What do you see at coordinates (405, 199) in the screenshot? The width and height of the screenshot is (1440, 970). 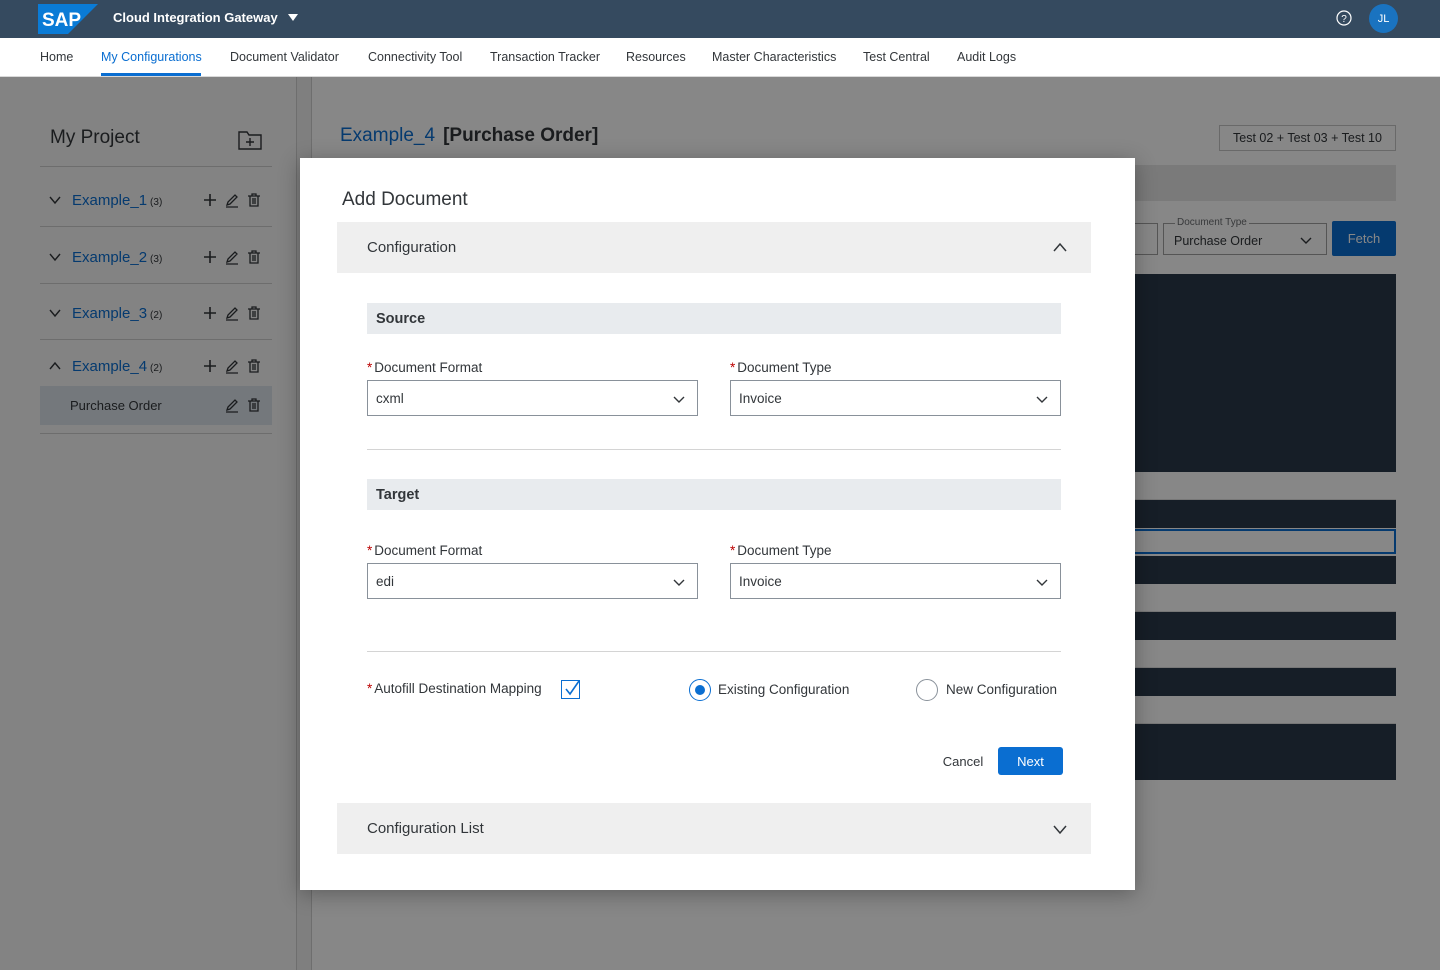 I see `dialog-title: Add Document` at bounding box center [405, 199].